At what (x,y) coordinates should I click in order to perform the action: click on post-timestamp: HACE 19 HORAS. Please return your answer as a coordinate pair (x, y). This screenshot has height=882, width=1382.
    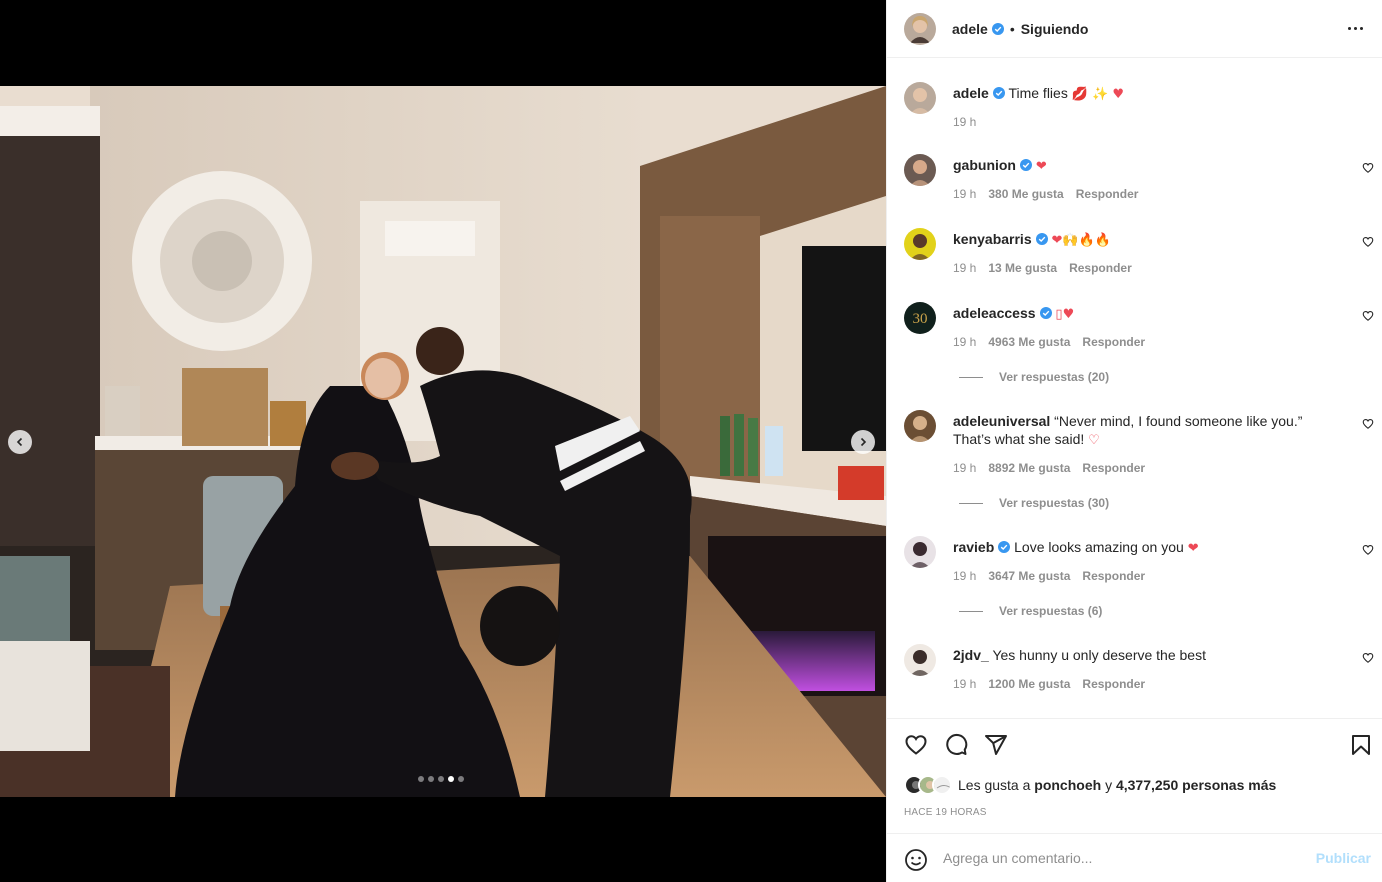
    Looking at the image, I should click on (945, 812).